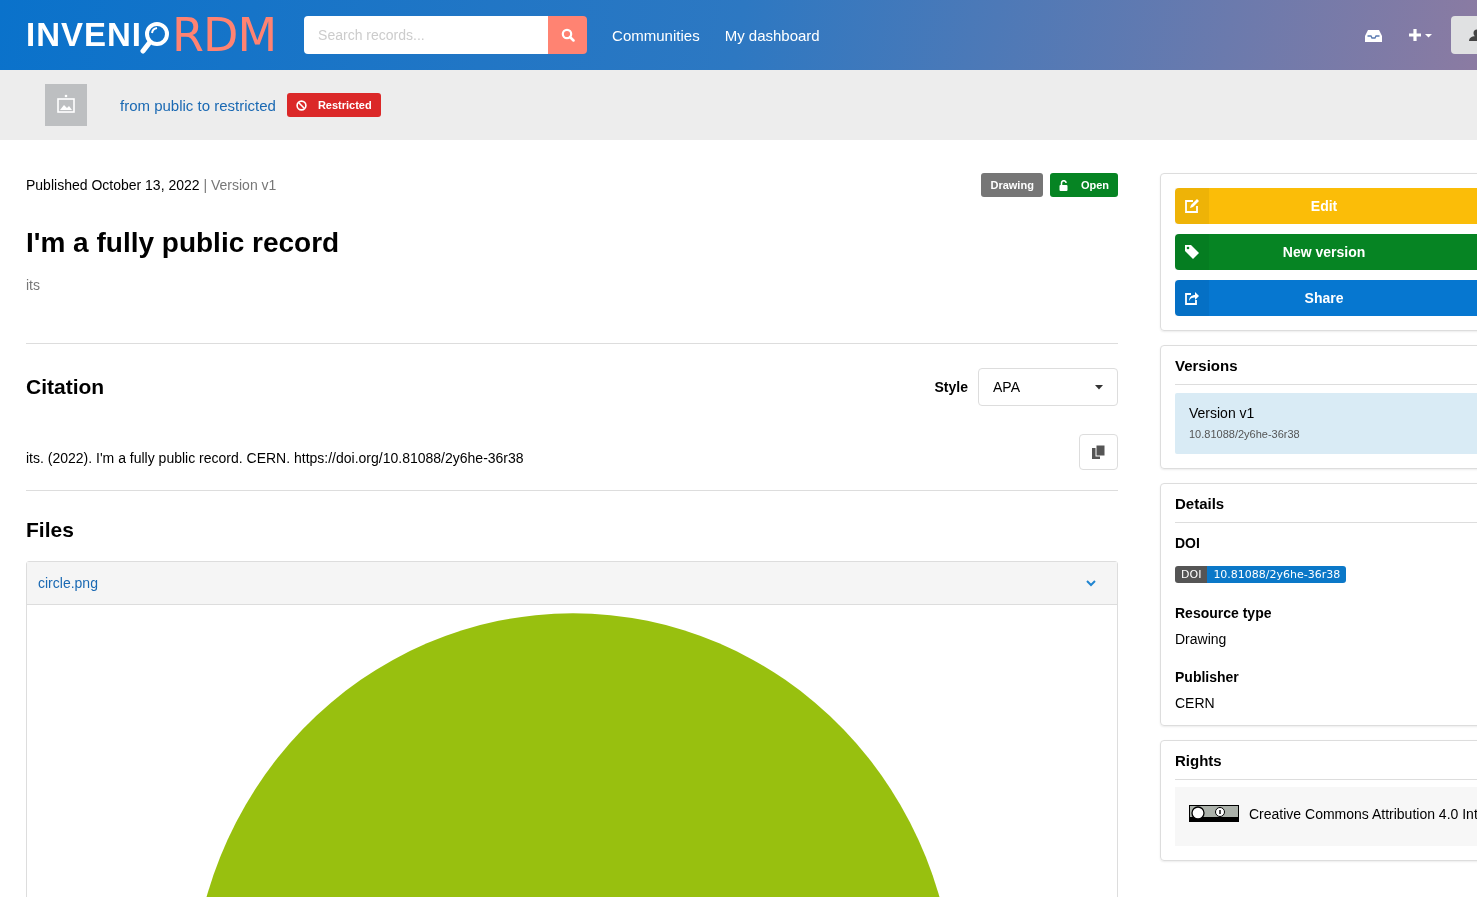 The height and width of the screenshot is (897, 1477). What do you see at coordinates (333, 105) in the screenshot?
I see `restricted-badge: Restricted` at bounding box center [333, 105].